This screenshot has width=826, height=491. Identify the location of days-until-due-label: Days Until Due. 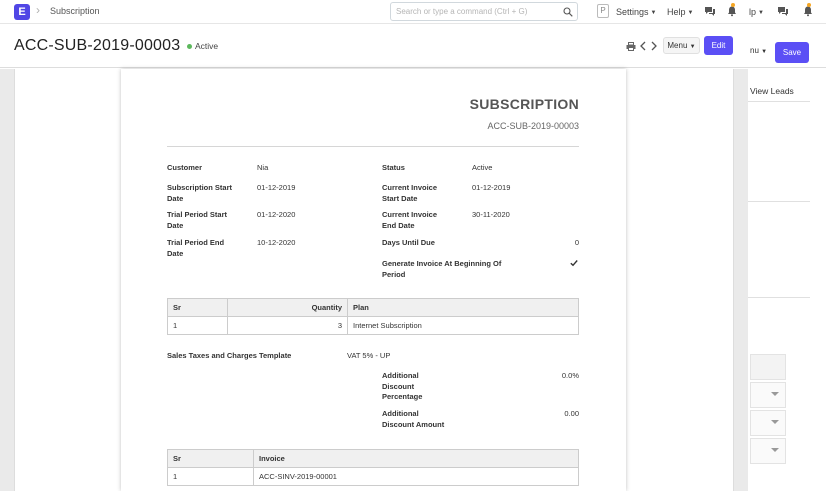
(408, 242).